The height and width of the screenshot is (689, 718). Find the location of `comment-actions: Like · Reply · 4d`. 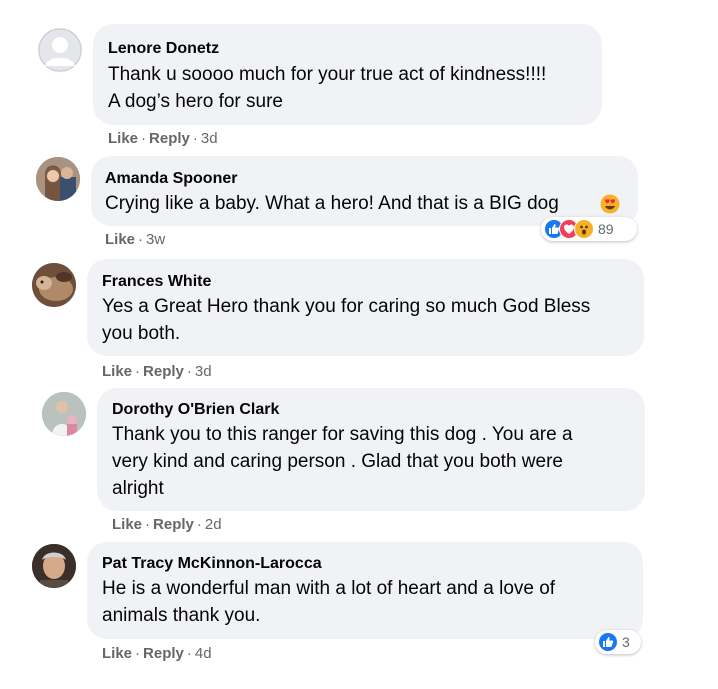

comment-actions: Like · Reply · 4d is located at coordinates (157, 653).